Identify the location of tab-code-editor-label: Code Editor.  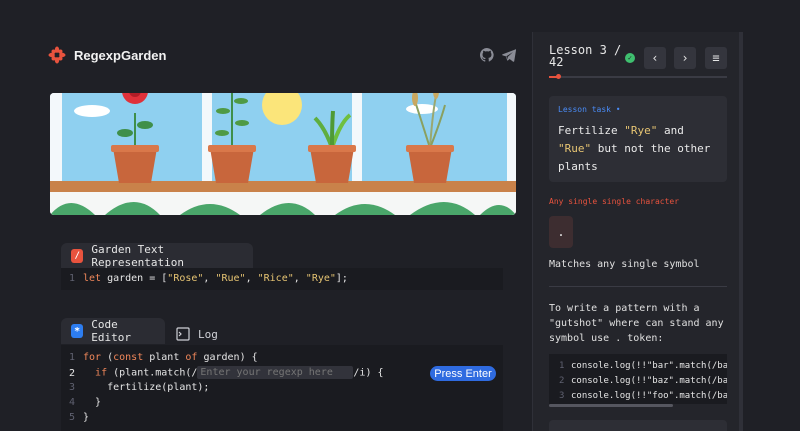
(111, 331).